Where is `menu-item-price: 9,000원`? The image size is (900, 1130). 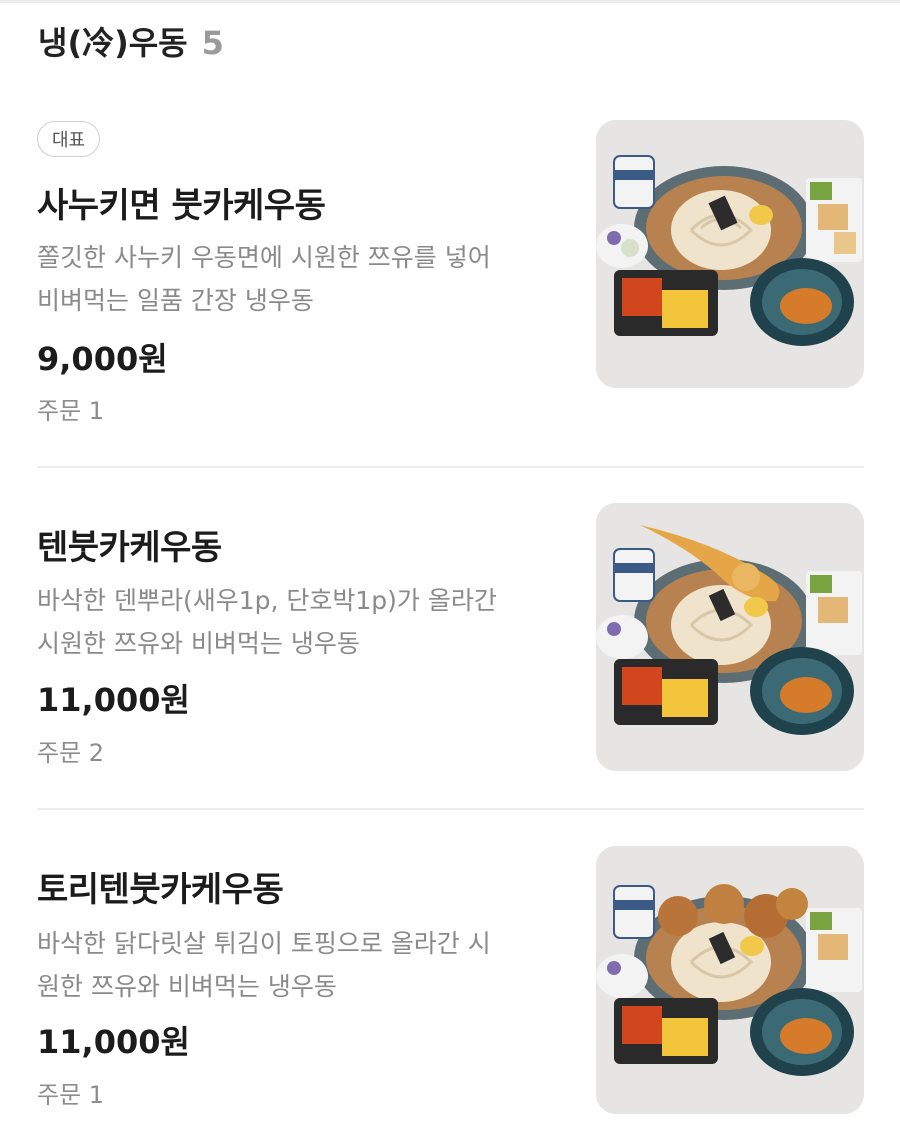 menu-item-price: 9,000원 is located at coordinates (102, 359).